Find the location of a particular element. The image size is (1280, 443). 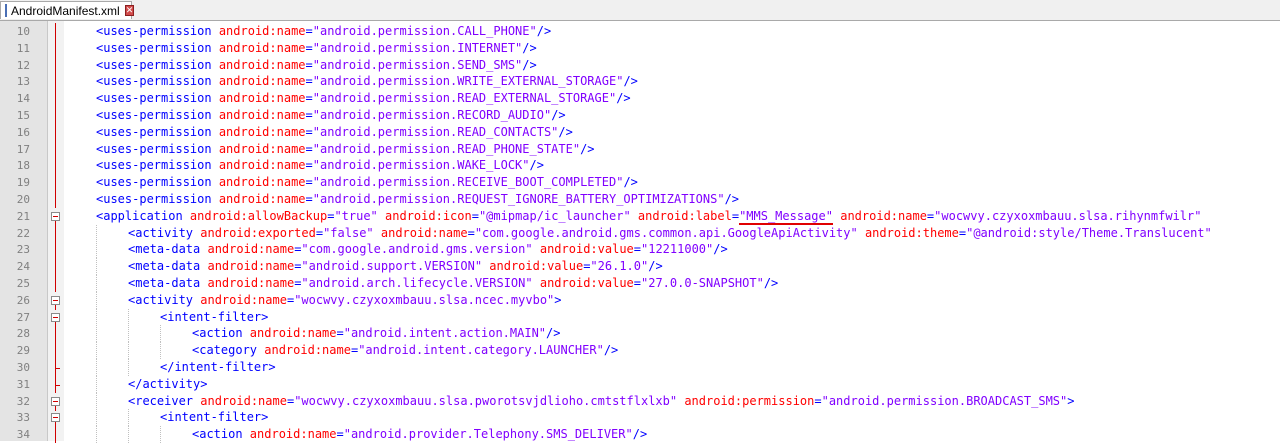

line-number: 16 is located at coordinates (23, 132).